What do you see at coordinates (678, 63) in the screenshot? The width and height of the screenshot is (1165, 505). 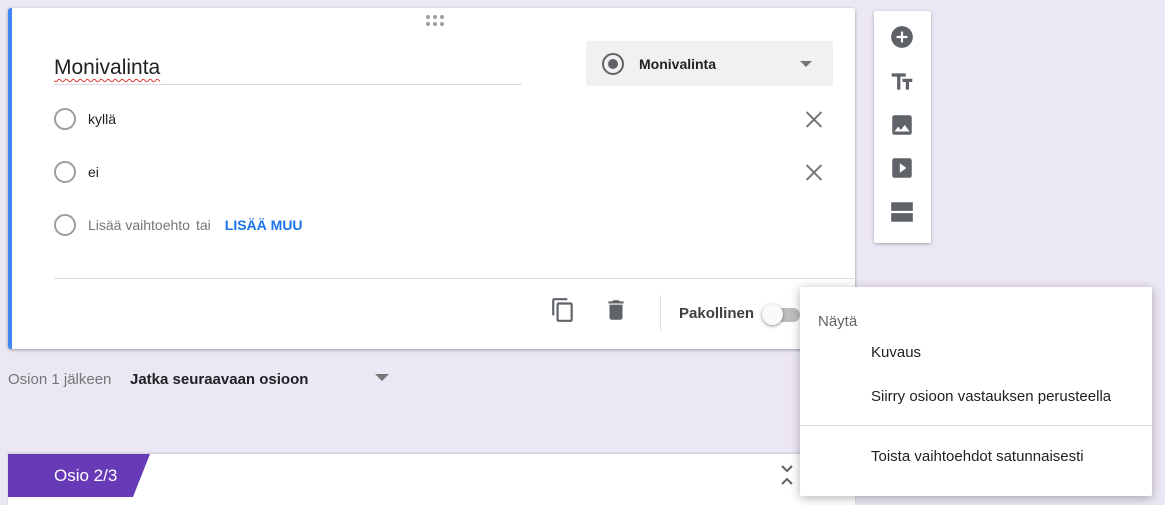 I see `question-type-label: Monivalinta` at bounding box center [678, 63].